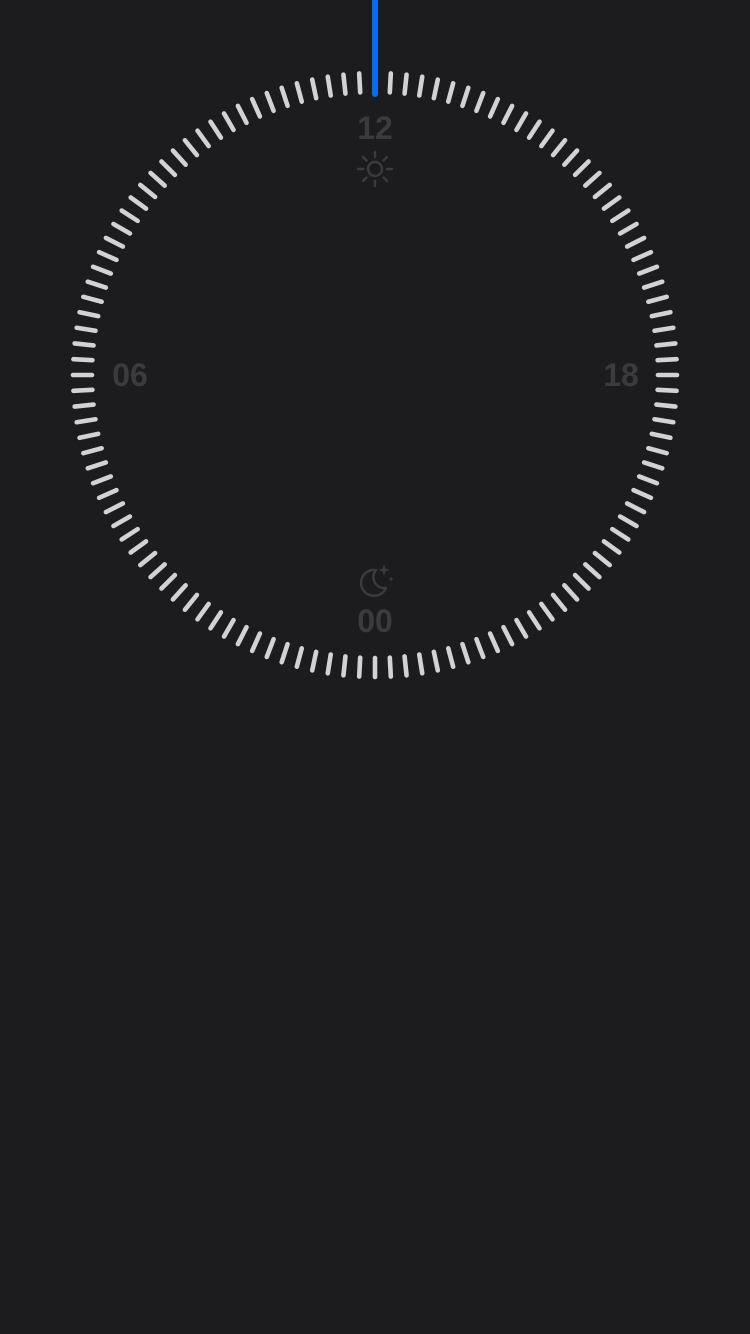 The width and height of the screenshot is (750, 1334). What do you see at coordinates (375, 169) in the screenshot?
I see `sun-icon` at bounding box center [375, 169].